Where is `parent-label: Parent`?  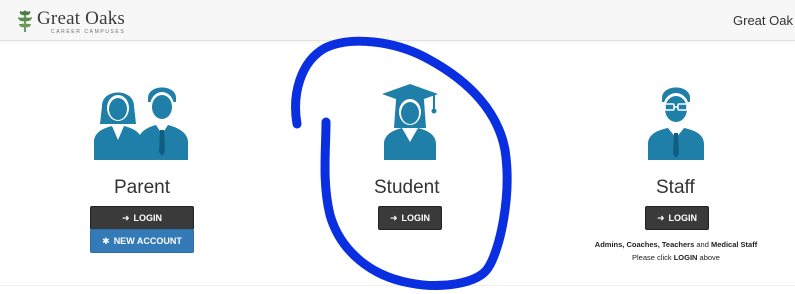
parent-label: Parent is located at coordinates (142, 187).